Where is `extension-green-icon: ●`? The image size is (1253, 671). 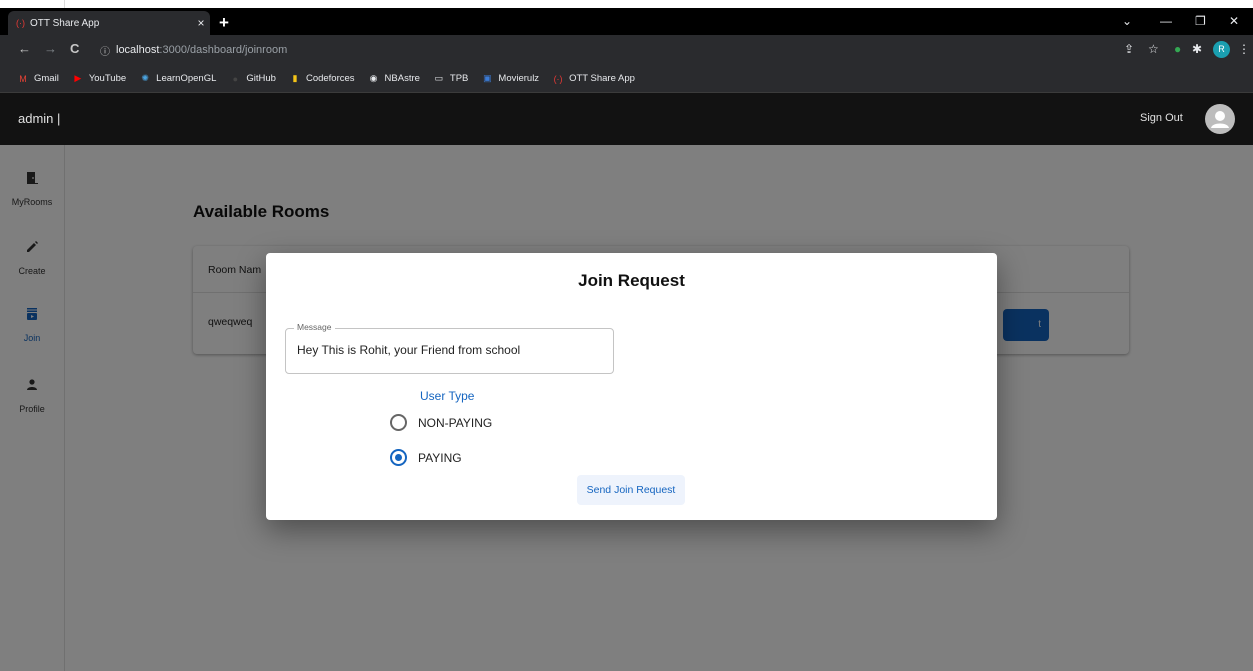
extension-green-icon: ● is located at coordinates (1177, 49).